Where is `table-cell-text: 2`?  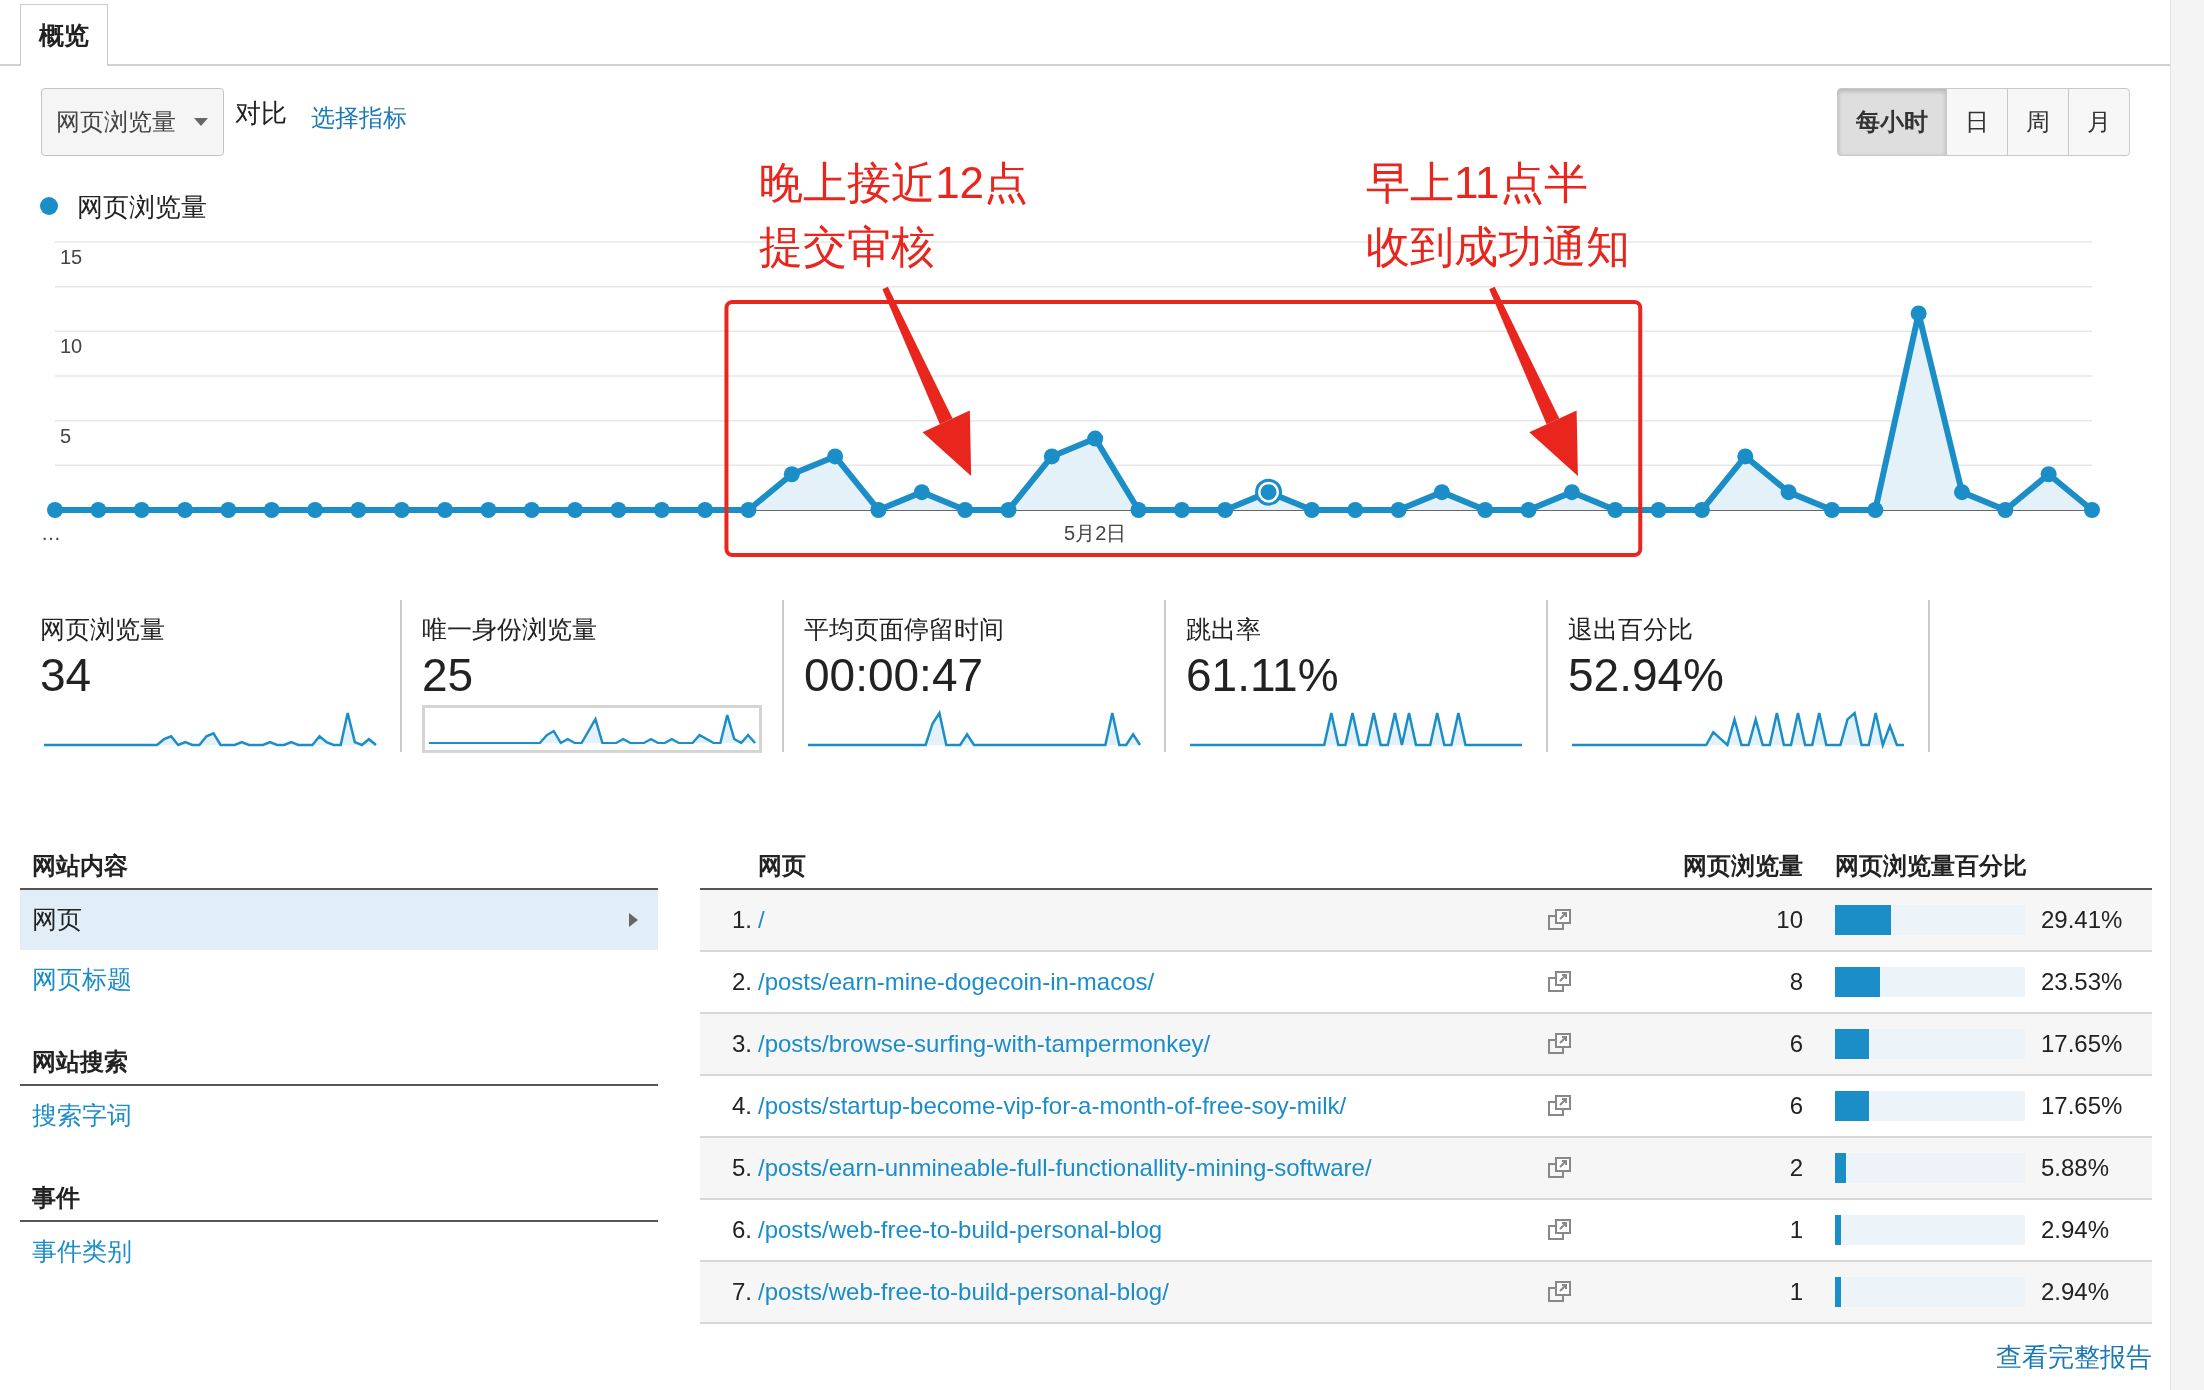 table-cell-text: 2 is located at coordinates (1795, 1168).